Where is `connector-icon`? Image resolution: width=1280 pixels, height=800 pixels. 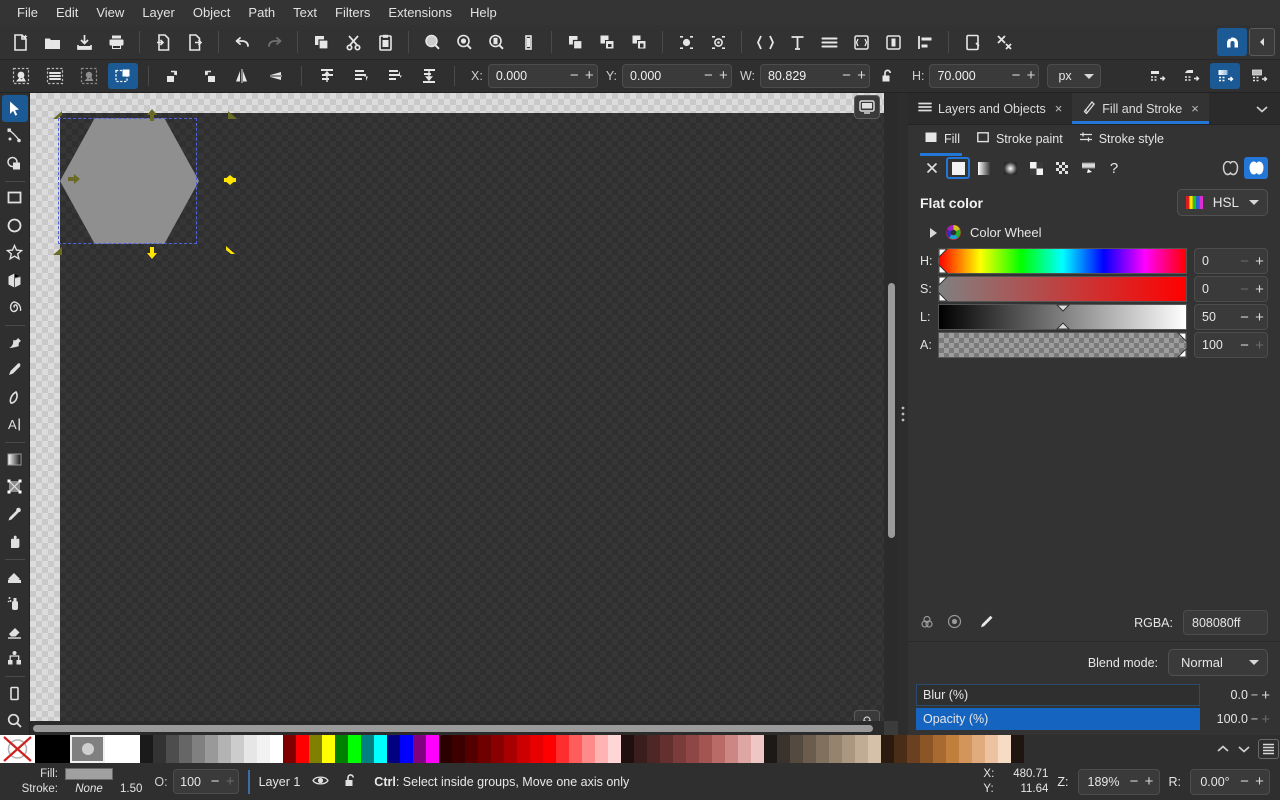
connector-icon is located at coordinates (15, 658).